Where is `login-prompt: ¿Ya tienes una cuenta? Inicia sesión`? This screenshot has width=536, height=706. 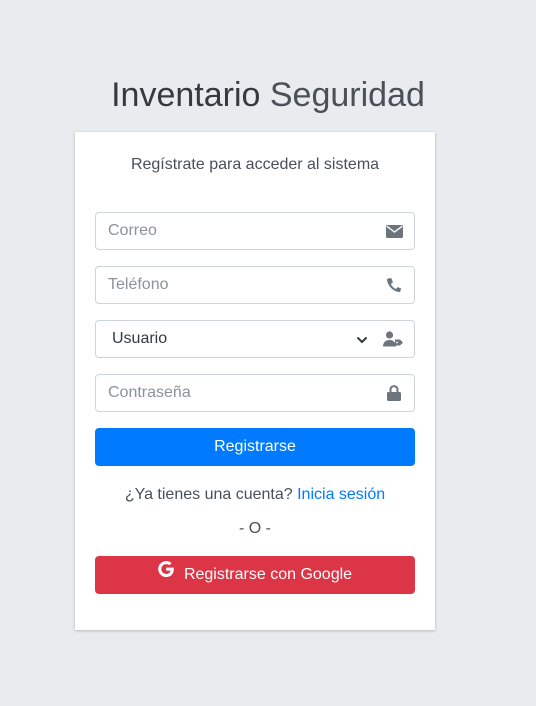 login-prompt: ¿Ya tienes una cuenta? Inicia sesión is located at coordinates (255, 495).